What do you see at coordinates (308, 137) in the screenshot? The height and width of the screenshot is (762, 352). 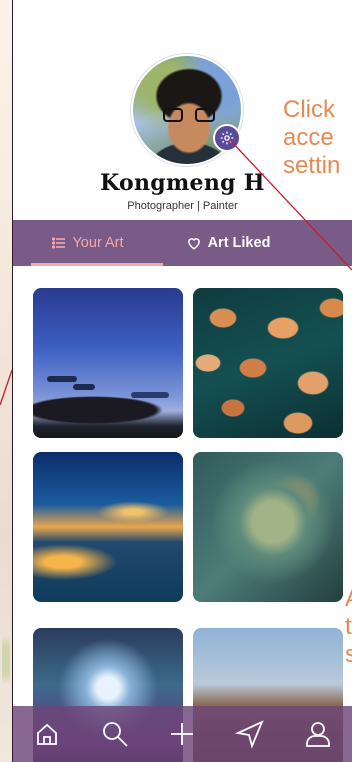 I see `annotation-line: acce` at bounding box center [308, 137].